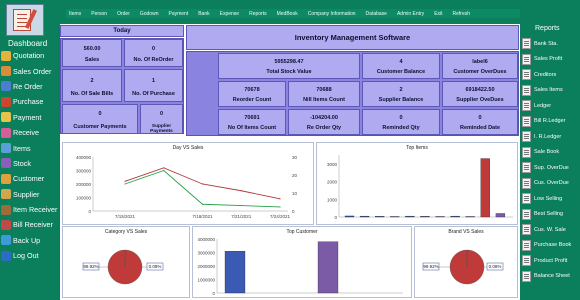  Describe the element at coordinates (548, 136) in the screenshot. I see `report-item-label: I. R.Ledger` at that location.